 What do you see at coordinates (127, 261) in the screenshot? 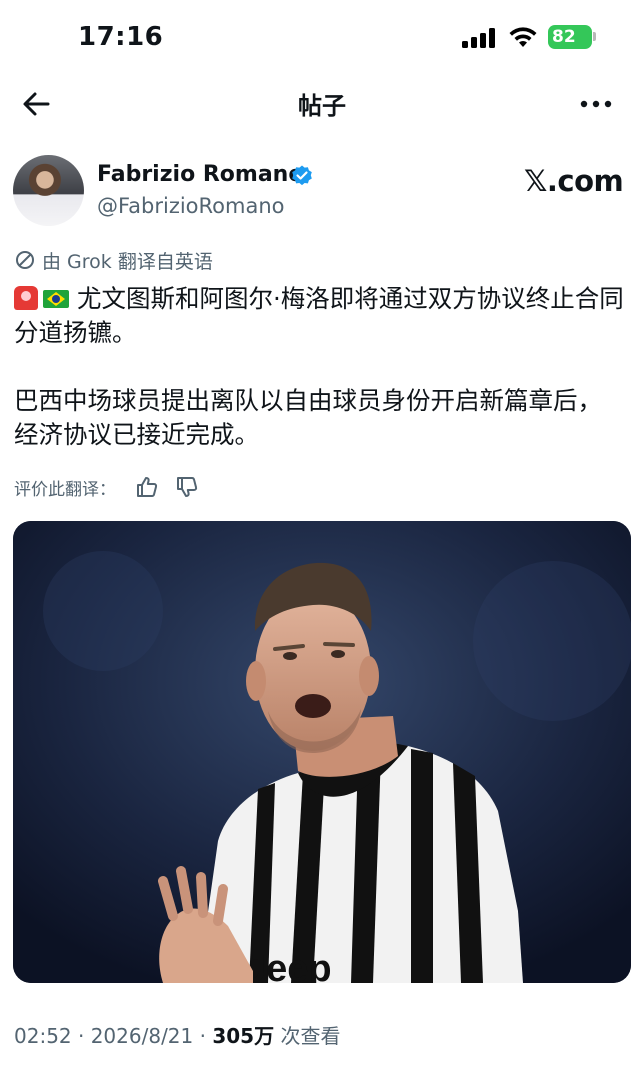
I see `translated-label: 由 Grok 翻译自英语` at bounding box center [127, 261].